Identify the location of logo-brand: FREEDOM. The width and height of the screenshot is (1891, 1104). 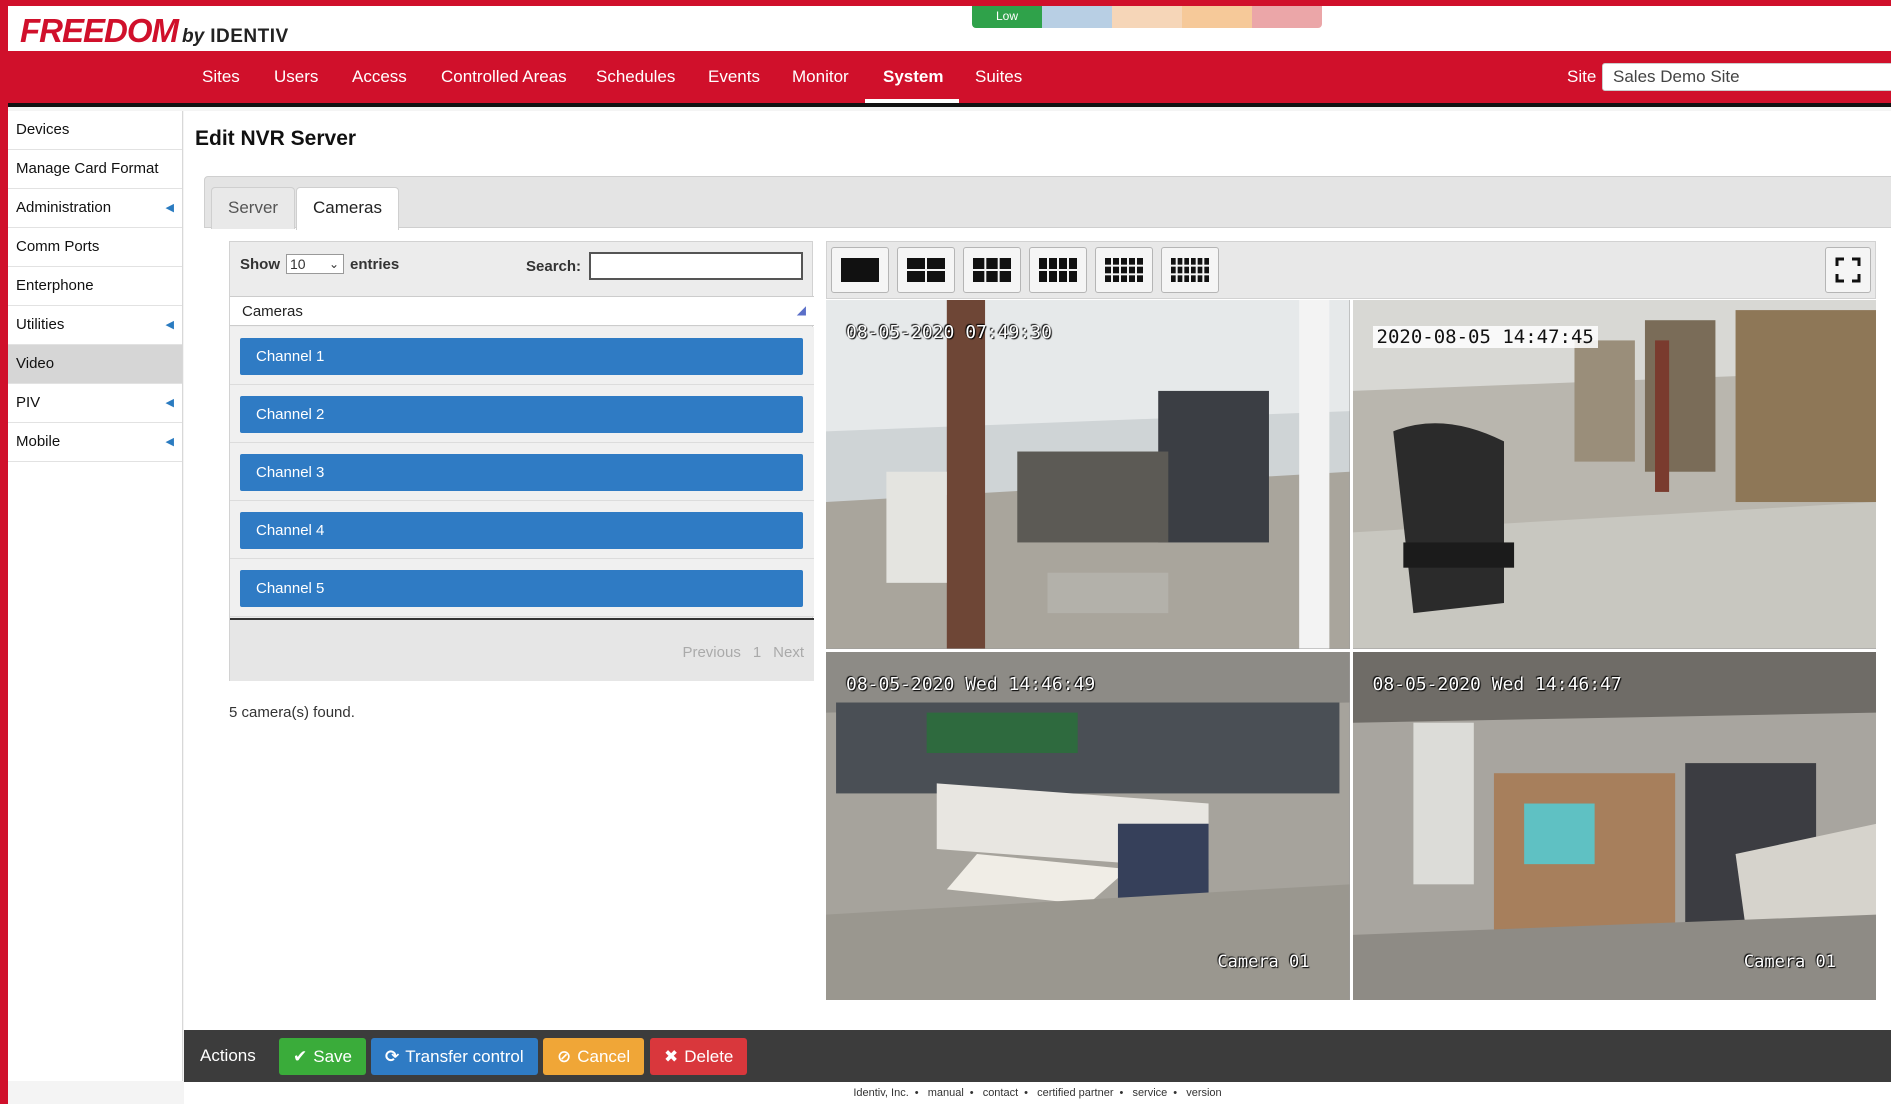
(99, 30).